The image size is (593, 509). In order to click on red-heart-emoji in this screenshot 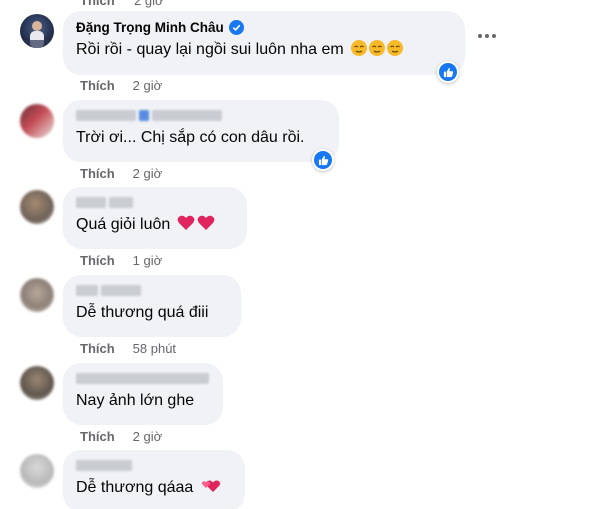, I will do `click(197, 226)`.